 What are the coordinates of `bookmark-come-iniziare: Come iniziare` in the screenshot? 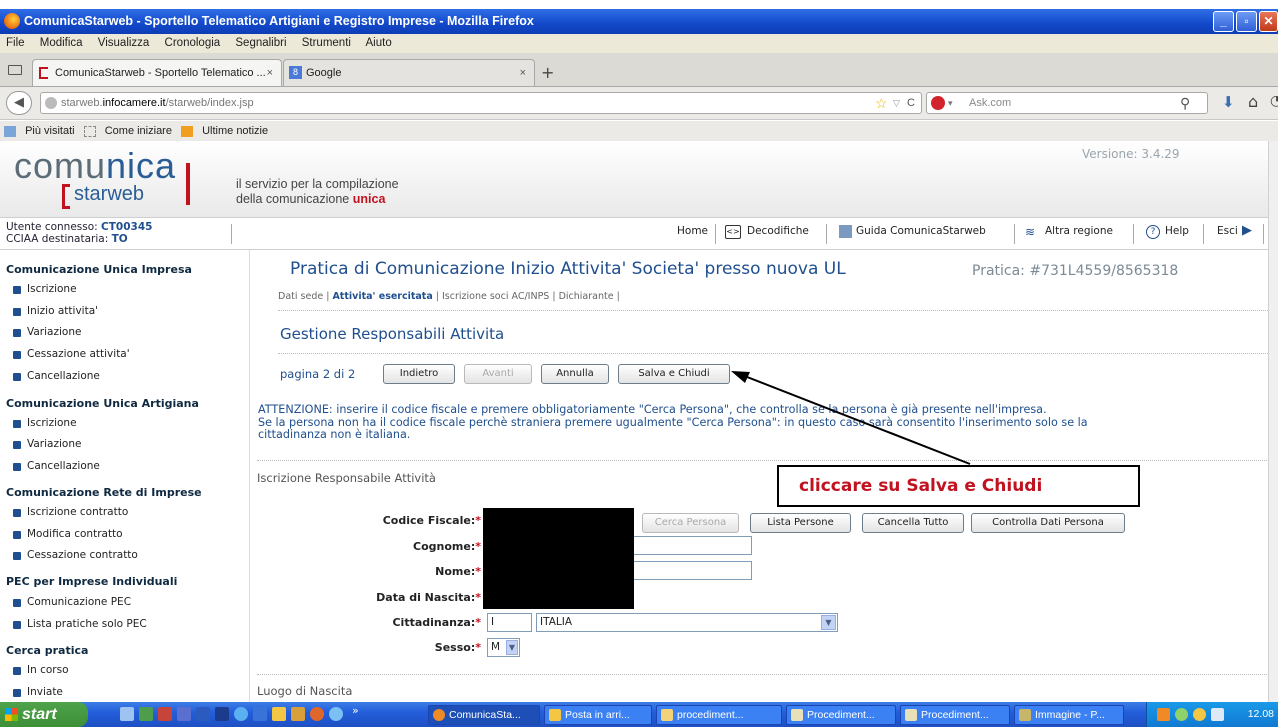 It's located at (138, 131).